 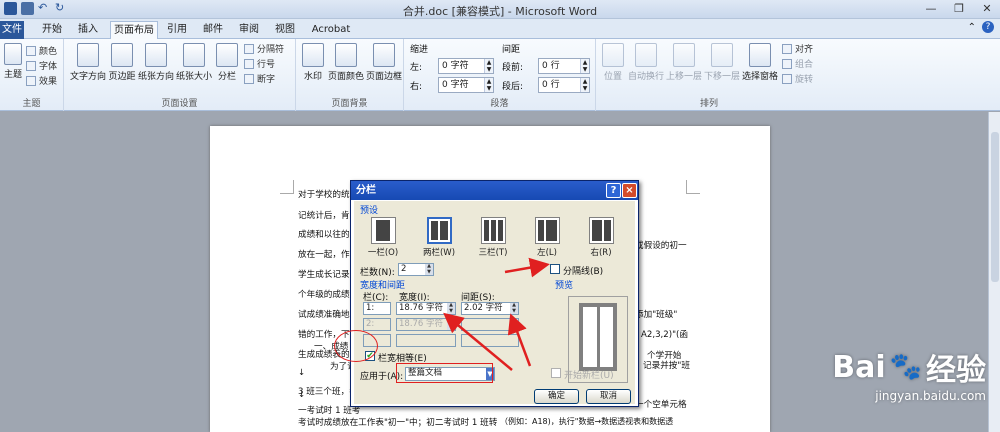 What do you see at coordinates (478, 341) in the screenshot?
I see `arrow-to-width` at bounding box center [478, 341].